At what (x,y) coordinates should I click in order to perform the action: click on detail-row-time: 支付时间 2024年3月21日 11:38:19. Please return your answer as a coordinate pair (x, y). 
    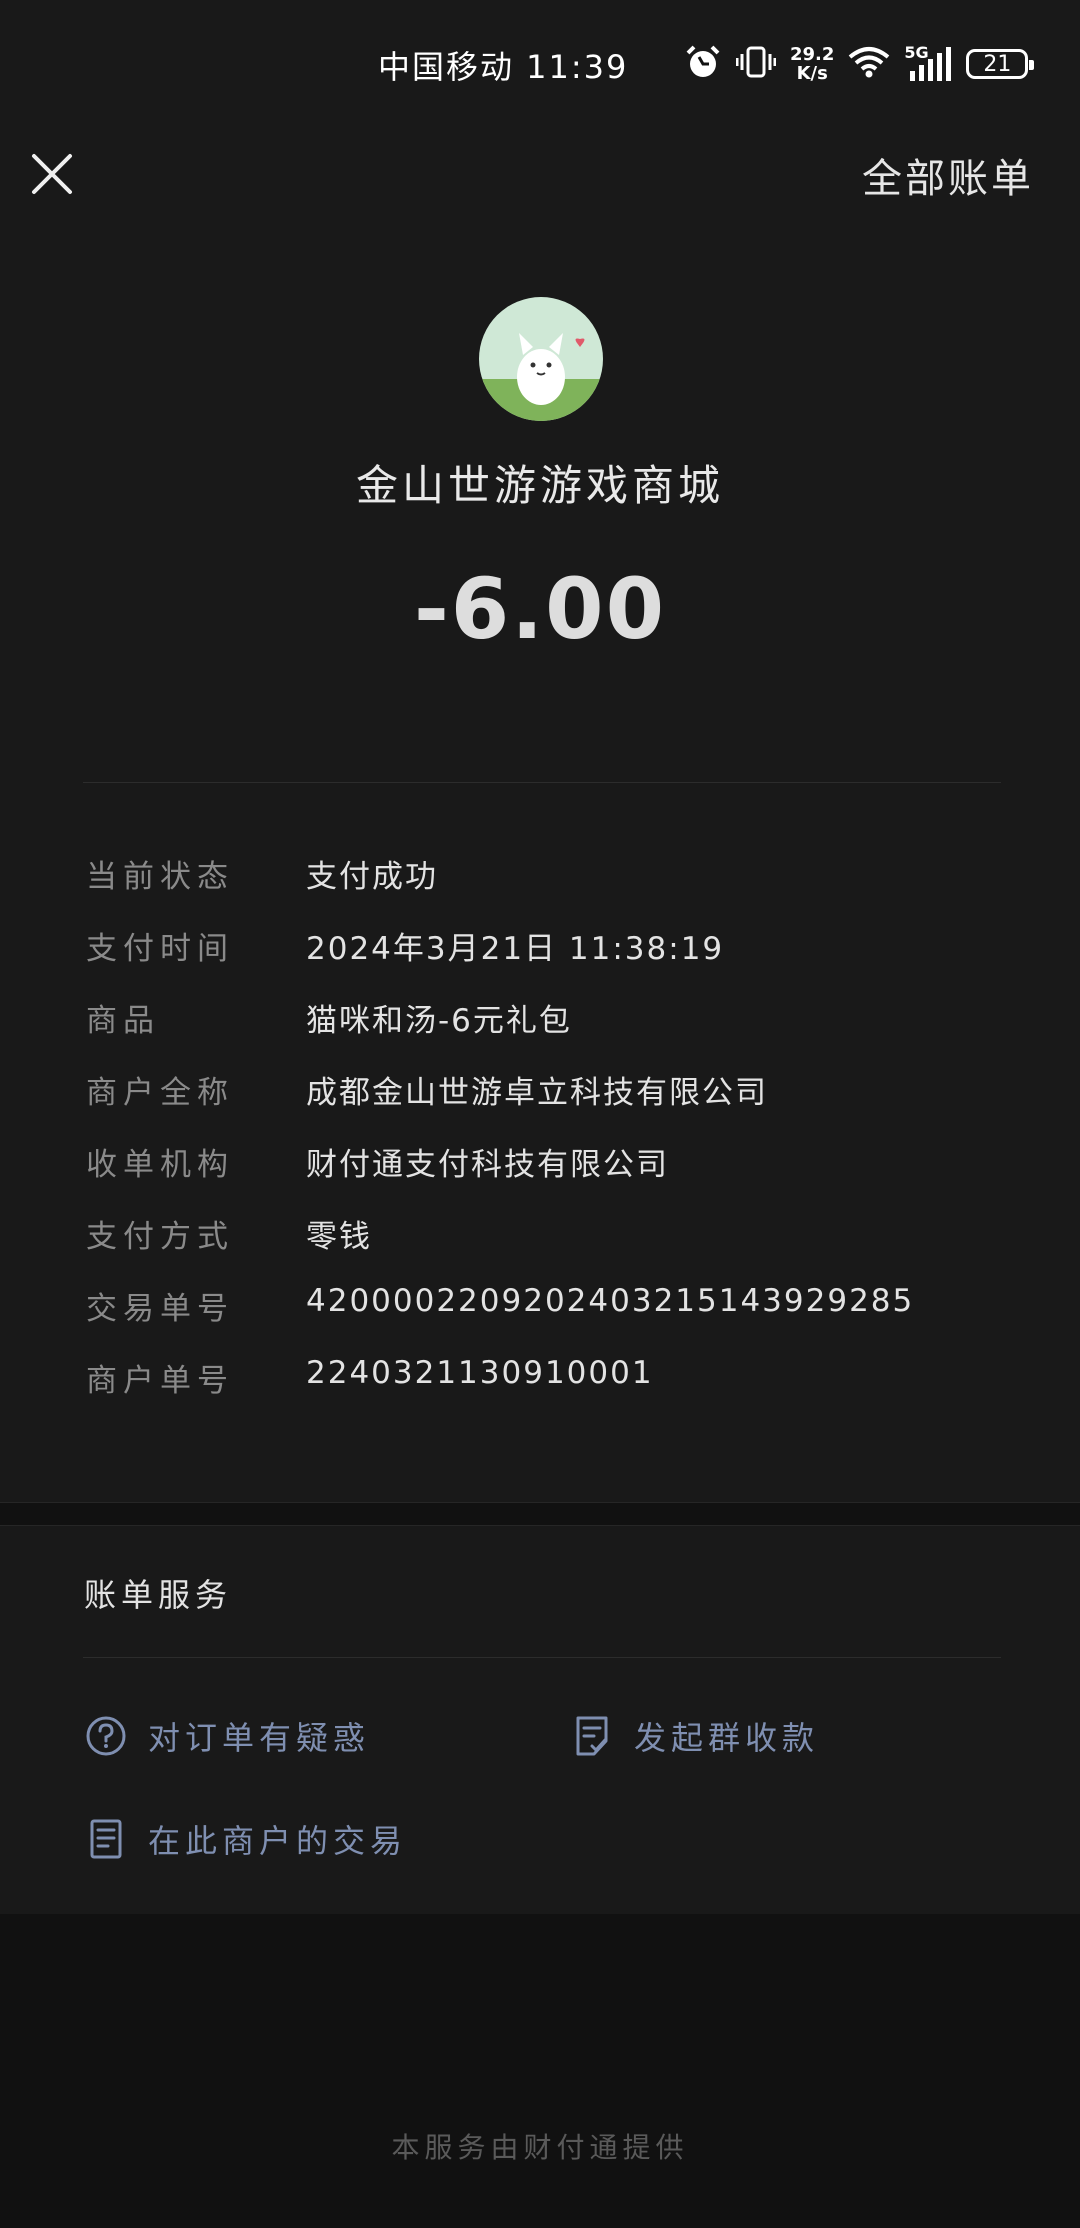
    Looking at the image, I should click on (546, 945).